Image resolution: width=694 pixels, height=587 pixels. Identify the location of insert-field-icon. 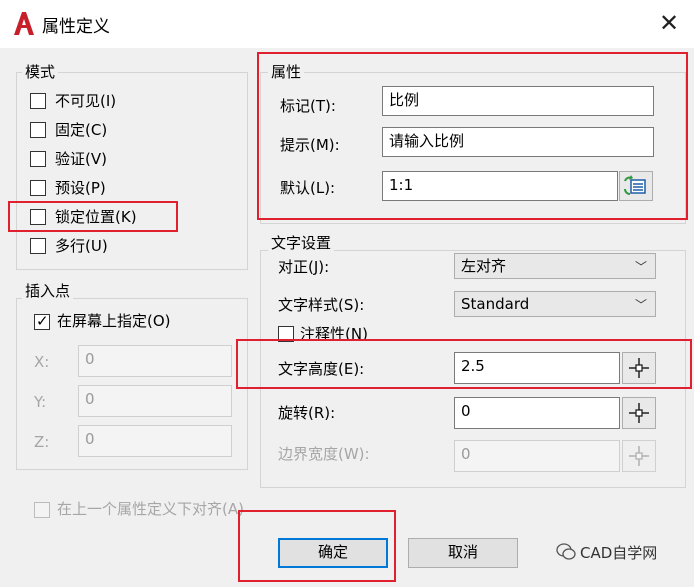
(635, 185).